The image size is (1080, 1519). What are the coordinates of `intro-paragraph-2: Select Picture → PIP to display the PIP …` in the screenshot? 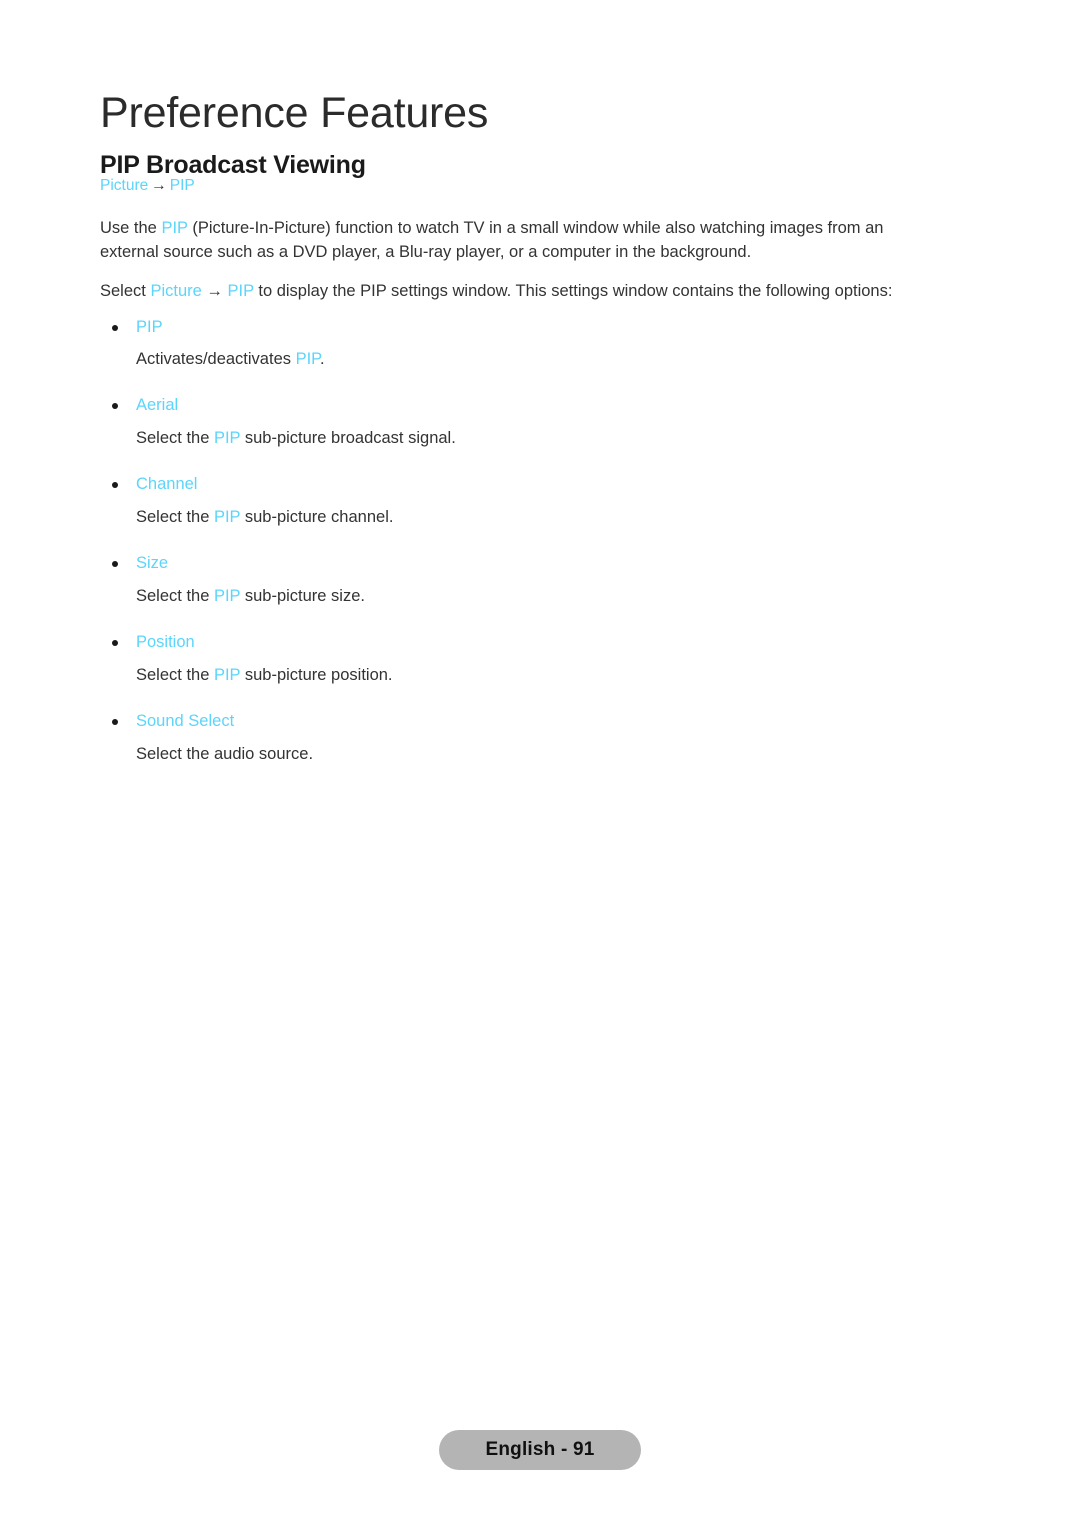 It's located at (522, 291).